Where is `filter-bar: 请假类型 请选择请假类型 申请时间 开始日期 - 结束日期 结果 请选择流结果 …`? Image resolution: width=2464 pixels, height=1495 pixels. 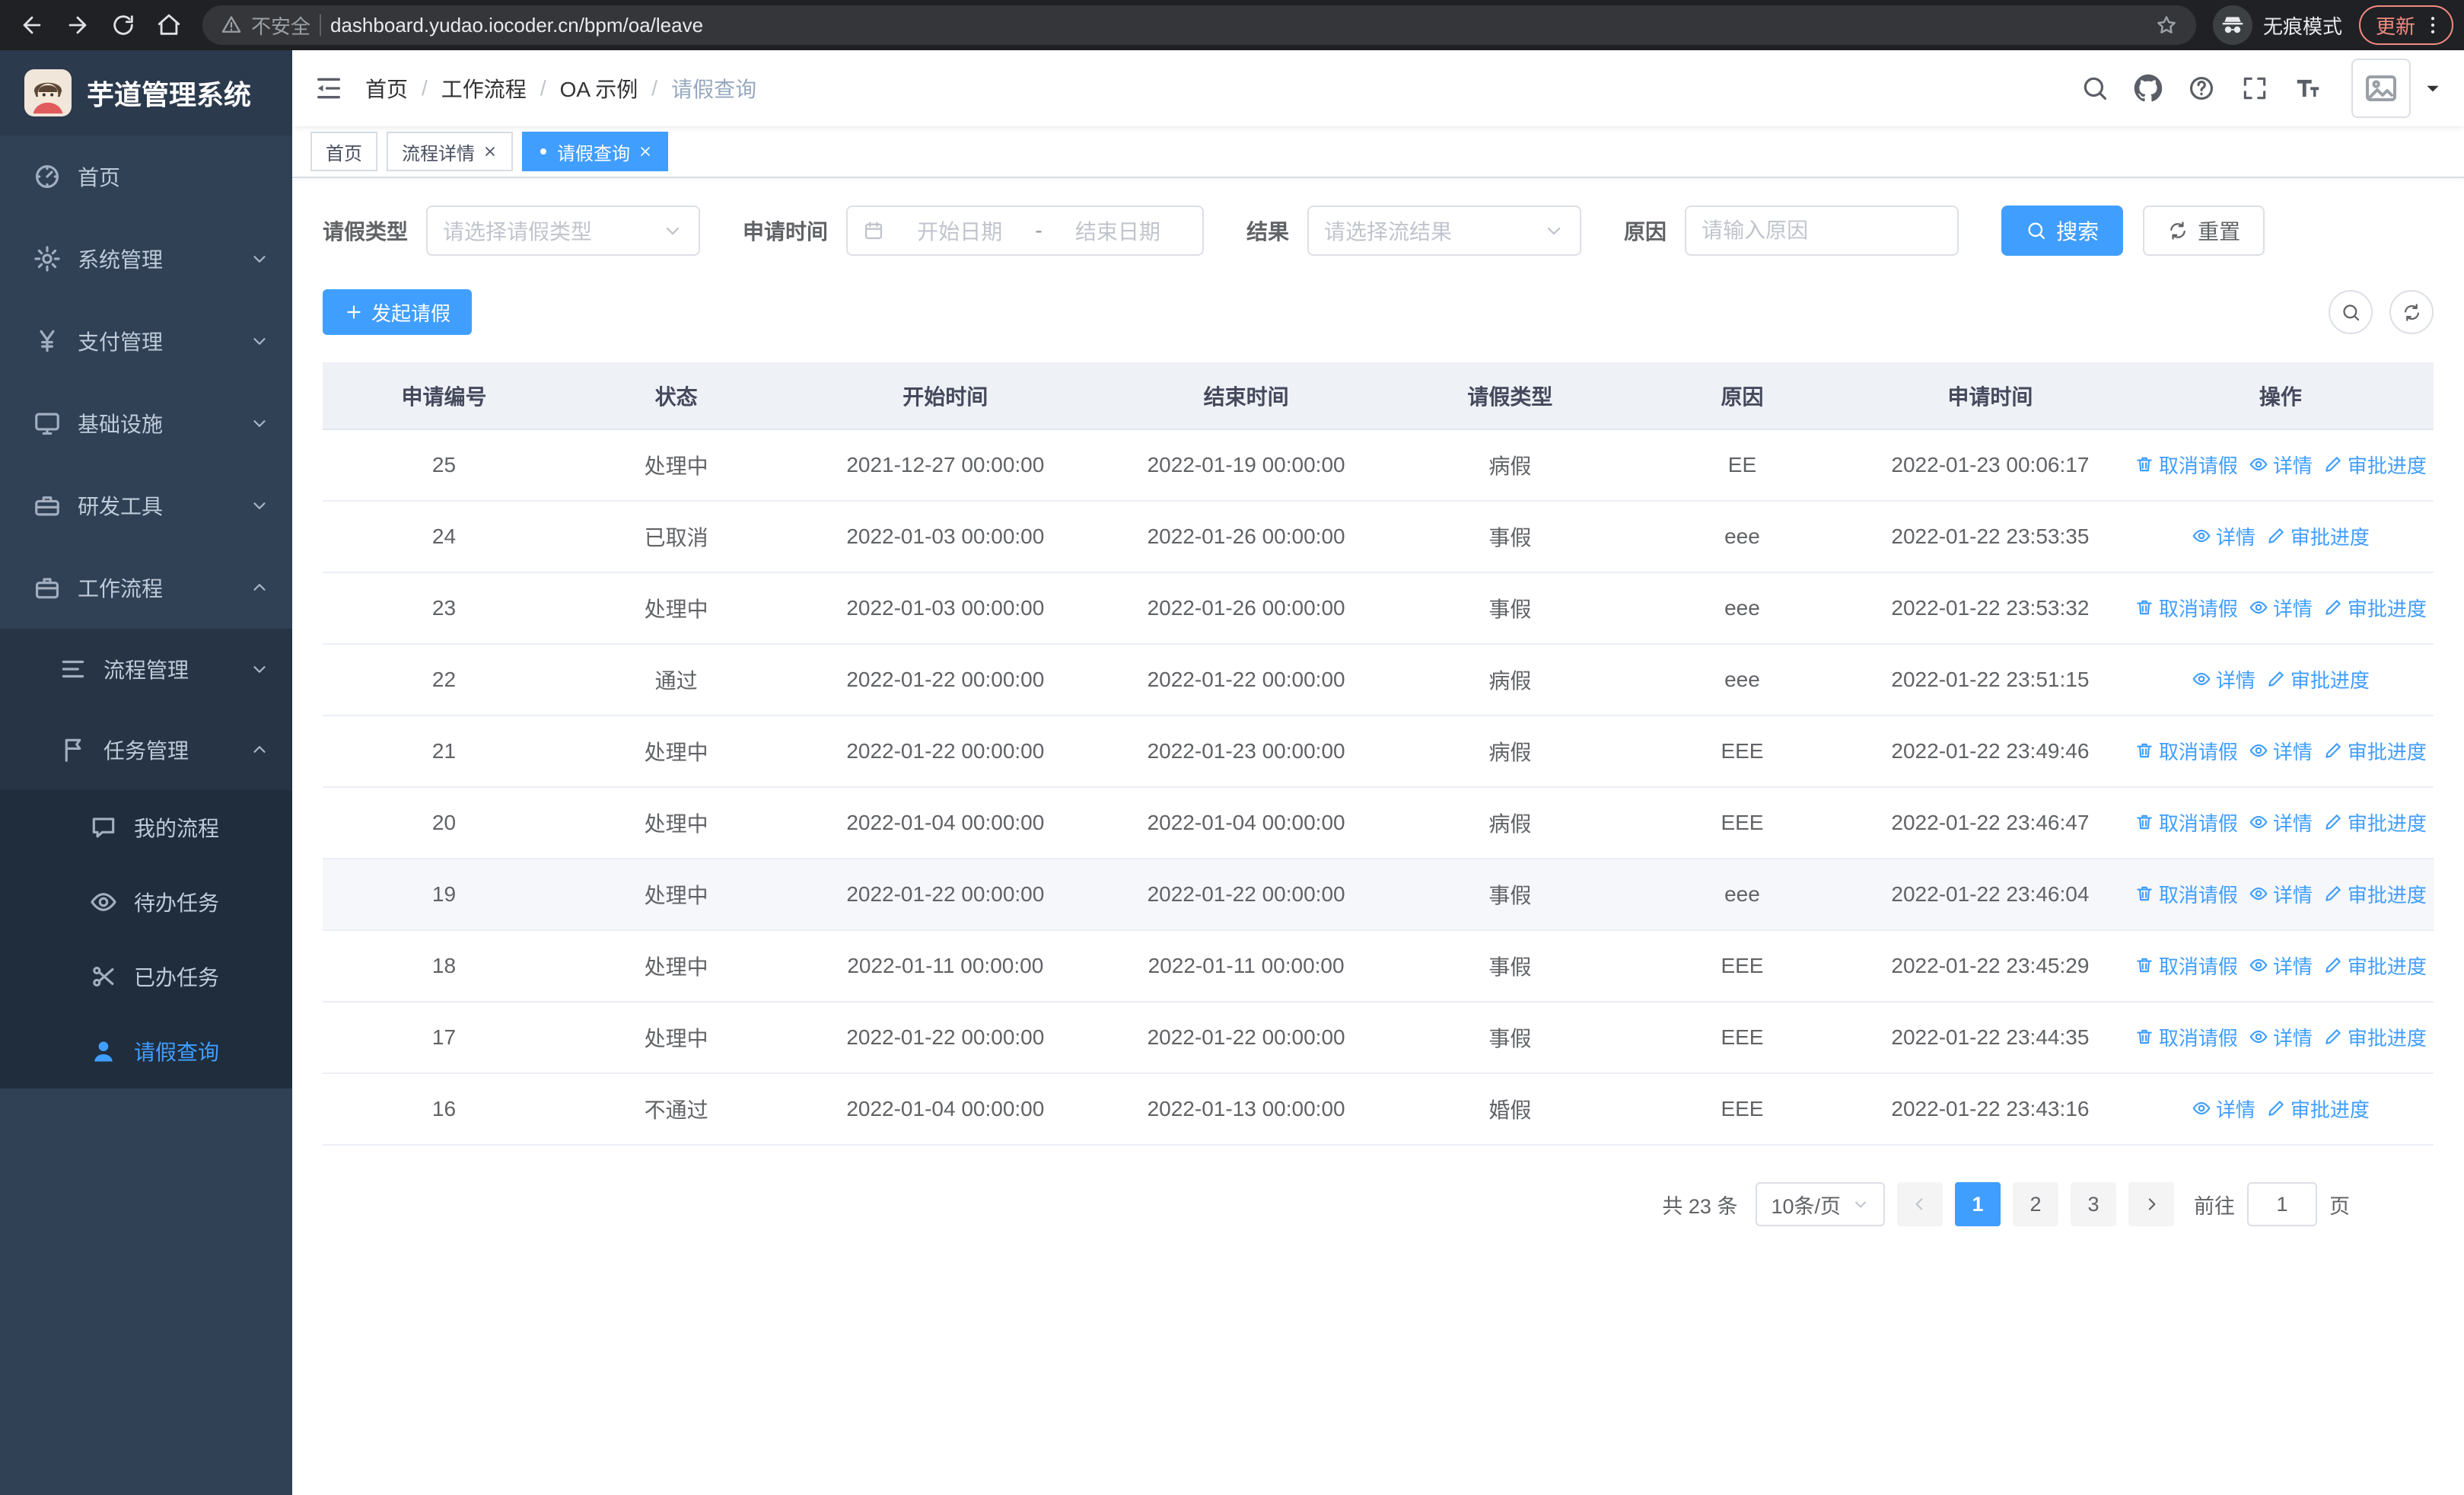 filter-bar: 请假类型 请选择请假类型 申请时间 开始日期 - 结束日期 结果 请选择流结果 … is located at coordinates (1378, 231).